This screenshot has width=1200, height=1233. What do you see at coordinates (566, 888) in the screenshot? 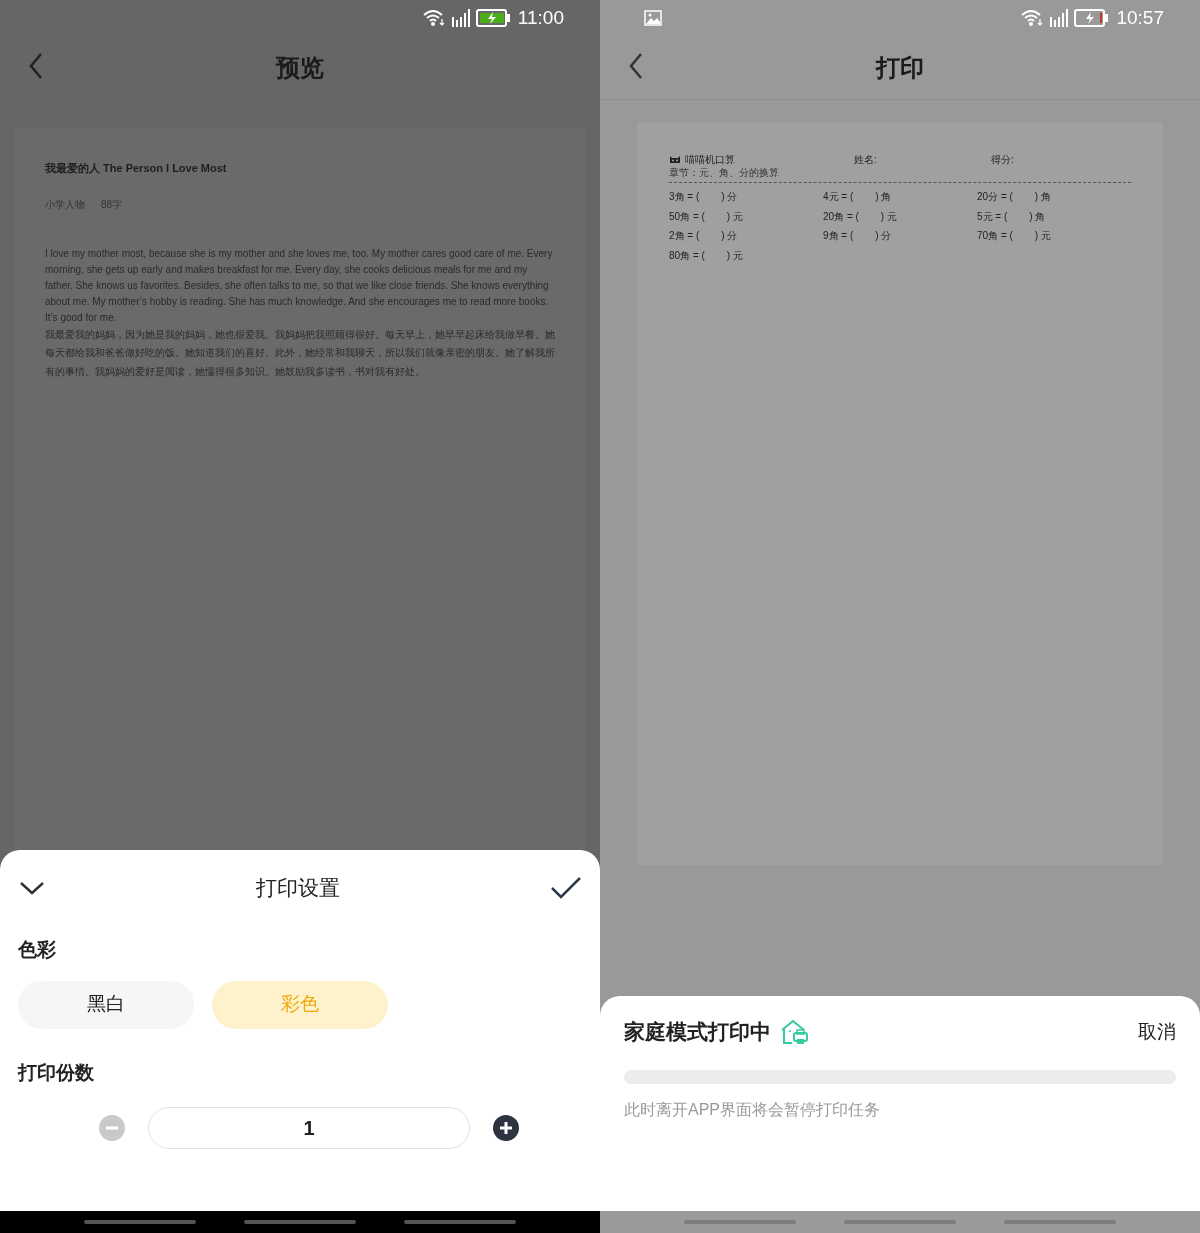
I see `check-icon` at bounding box center [566, 888].